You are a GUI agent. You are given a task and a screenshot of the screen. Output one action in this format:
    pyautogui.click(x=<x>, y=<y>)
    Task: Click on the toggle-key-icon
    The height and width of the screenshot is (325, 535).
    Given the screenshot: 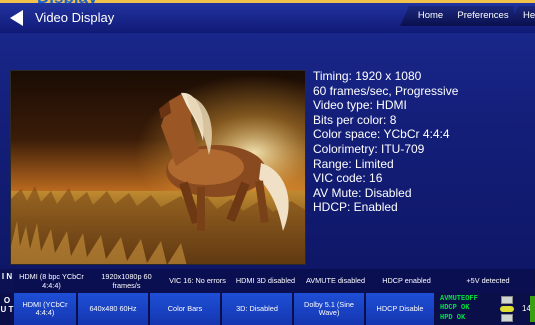 What is the action you would take?
    pyautogui.click(x=507, y=309)
    